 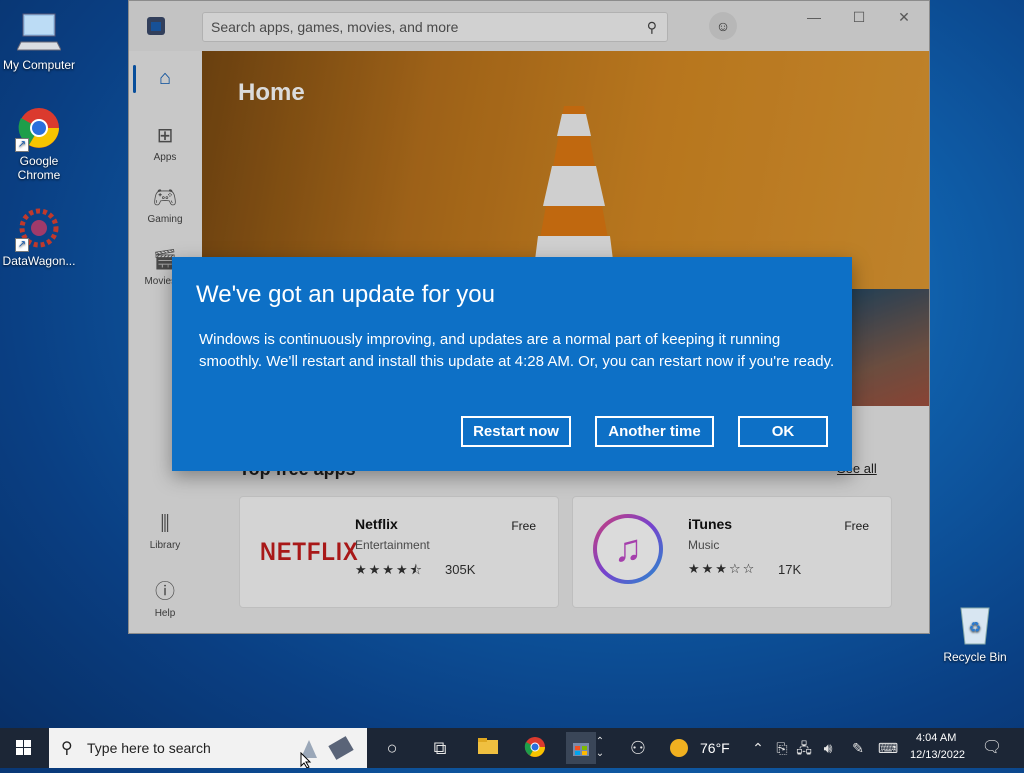 What do you see at coordinates (440, 748) in the screenshot?
I see `task-view-icon: ⧉` at bounding box center [440, 748].